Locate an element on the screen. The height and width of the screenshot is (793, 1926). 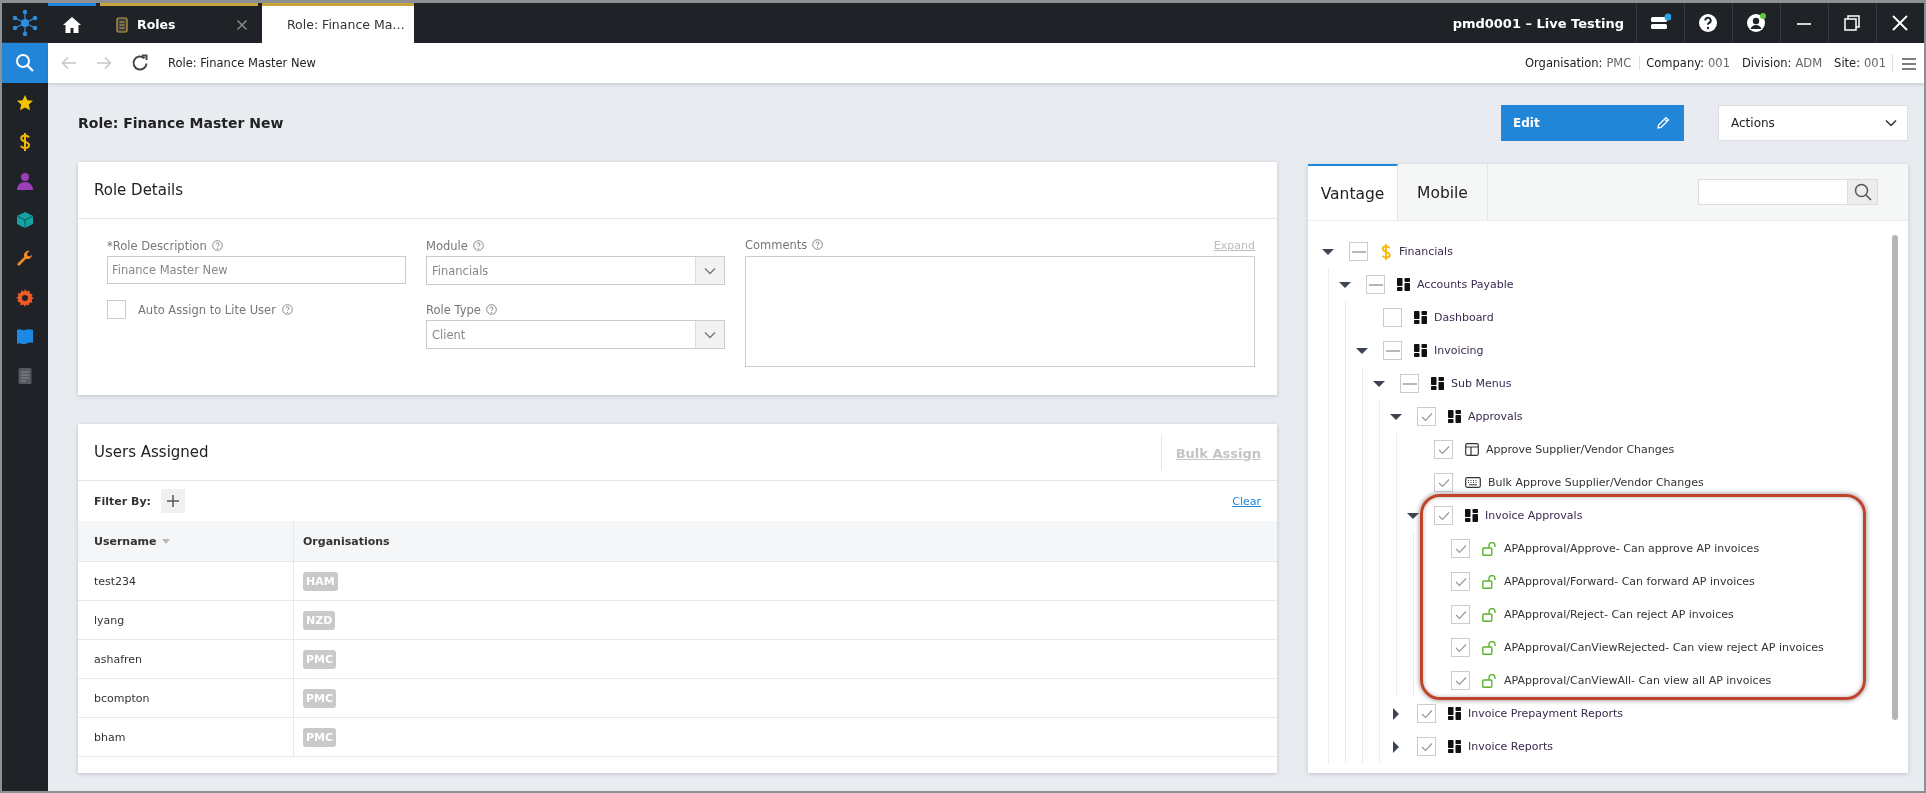
dash-icon is located at coordinates (1375, 284).